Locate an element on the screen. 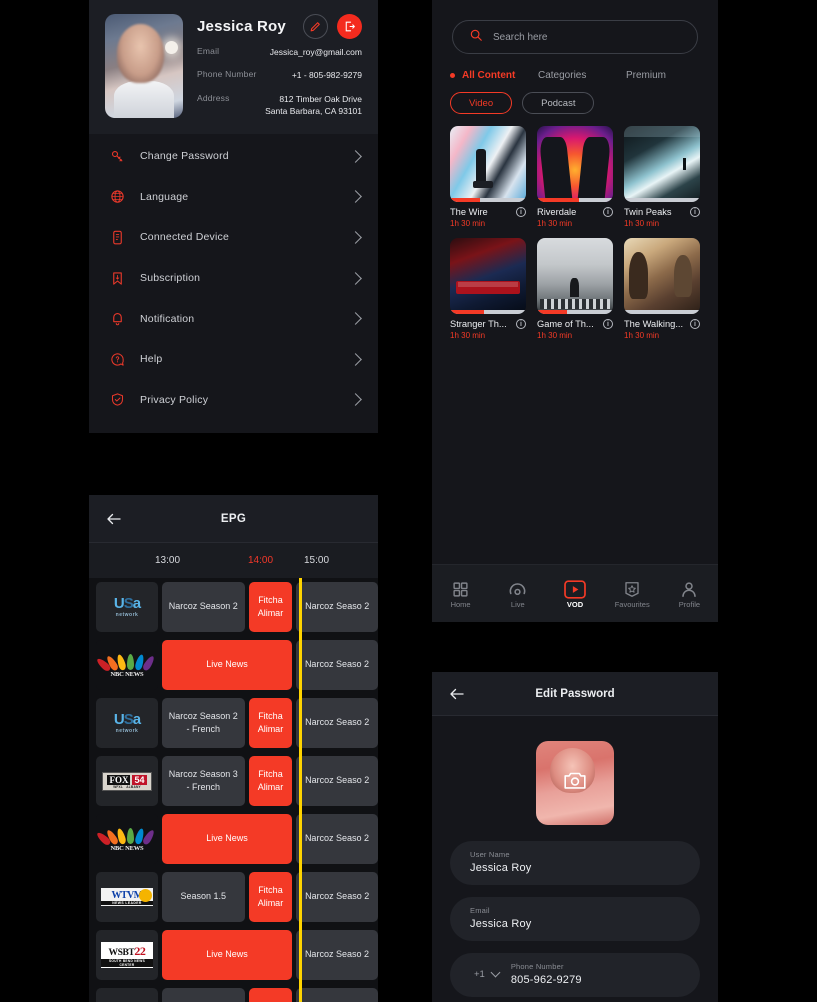  game-of-thrones-poster is located at coordinates (575, 276).